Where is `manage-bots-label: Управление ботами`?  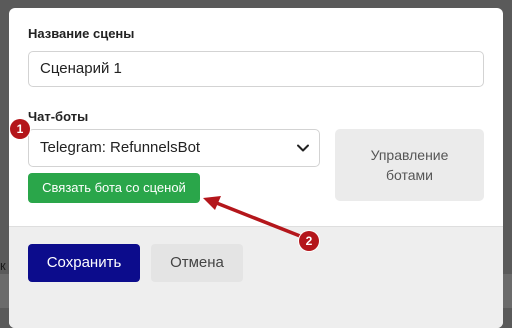
manage-bots-label: Управление ботами is located at coordinates (409, 165).